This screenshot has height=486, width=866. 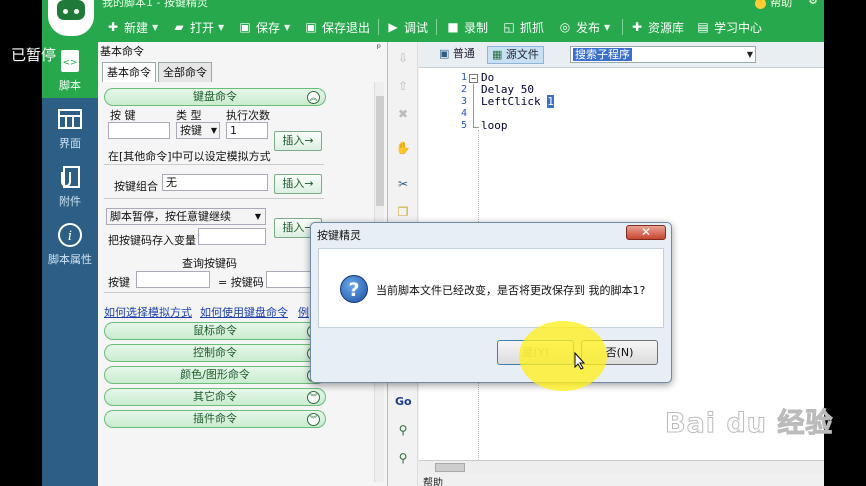 I want to click on panel-title: 基本命令, so click(x=122, y=51).